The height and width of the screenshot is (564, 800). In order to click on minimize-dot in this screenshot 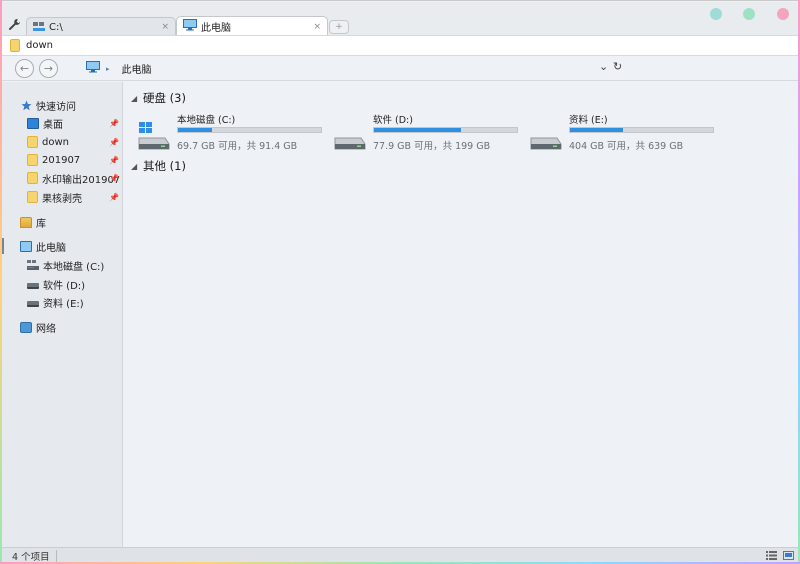, I will do `click(716, 14)`.